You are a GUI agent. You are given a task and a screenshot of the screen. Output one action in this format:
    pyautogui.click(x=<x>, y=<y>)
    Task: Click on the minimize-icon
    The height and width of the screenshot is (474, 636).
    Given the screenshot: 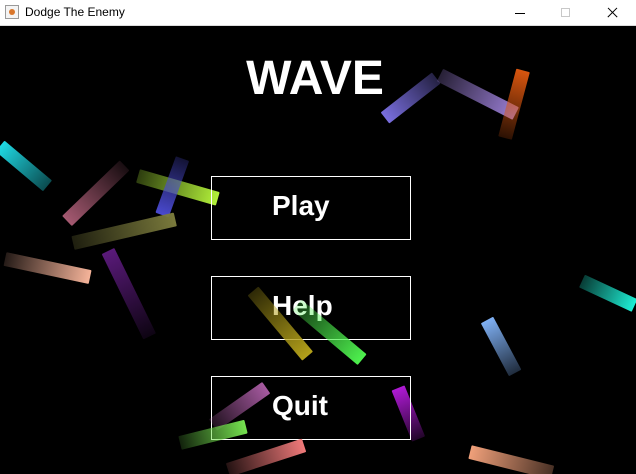 What is the action you would take?
    pyautogui.click(x=520, y=13)
    